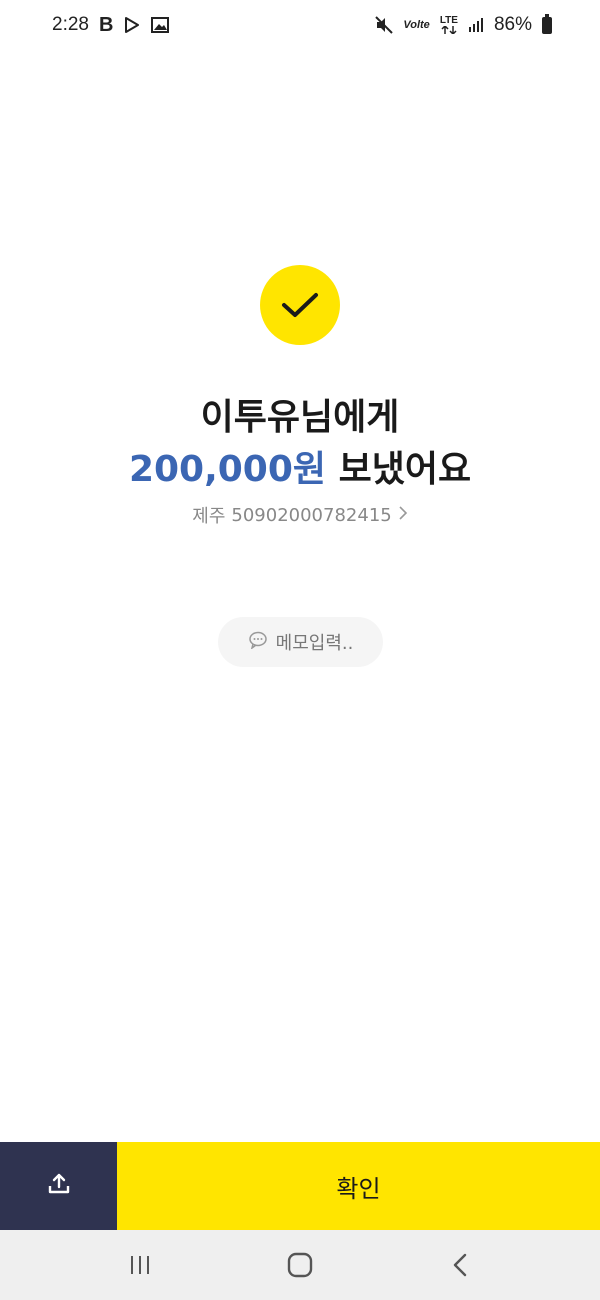 Image resolution: width=600 pixels, height=1300 pixels. What do you see at coordinates (70, 24) in the screenshot?
I see `status-time: 2:28` at bounding box center [70, 24].